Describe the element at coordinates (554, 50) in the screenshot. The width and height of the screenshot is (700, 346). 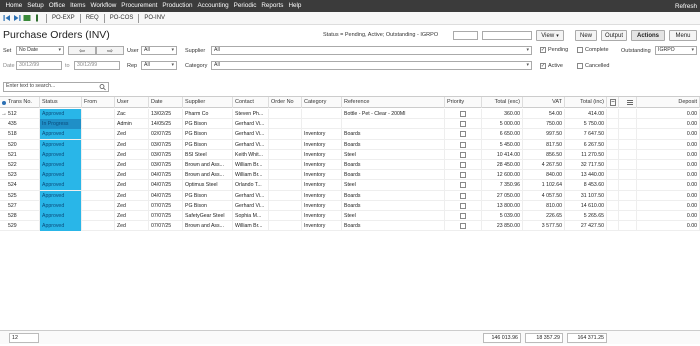
I see `pending-checkbox: ✓ Pending` at that location.